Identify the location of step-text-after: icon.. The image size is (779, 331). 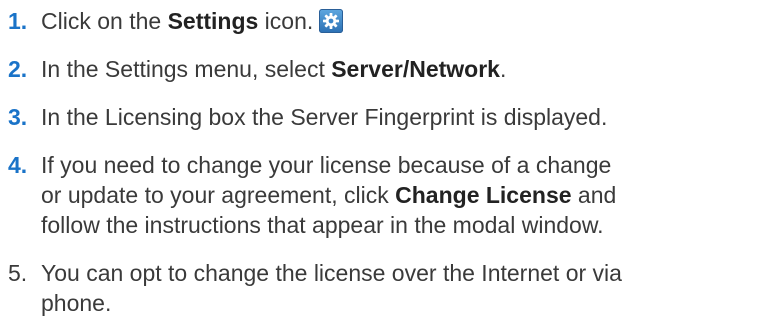
(286, 21).